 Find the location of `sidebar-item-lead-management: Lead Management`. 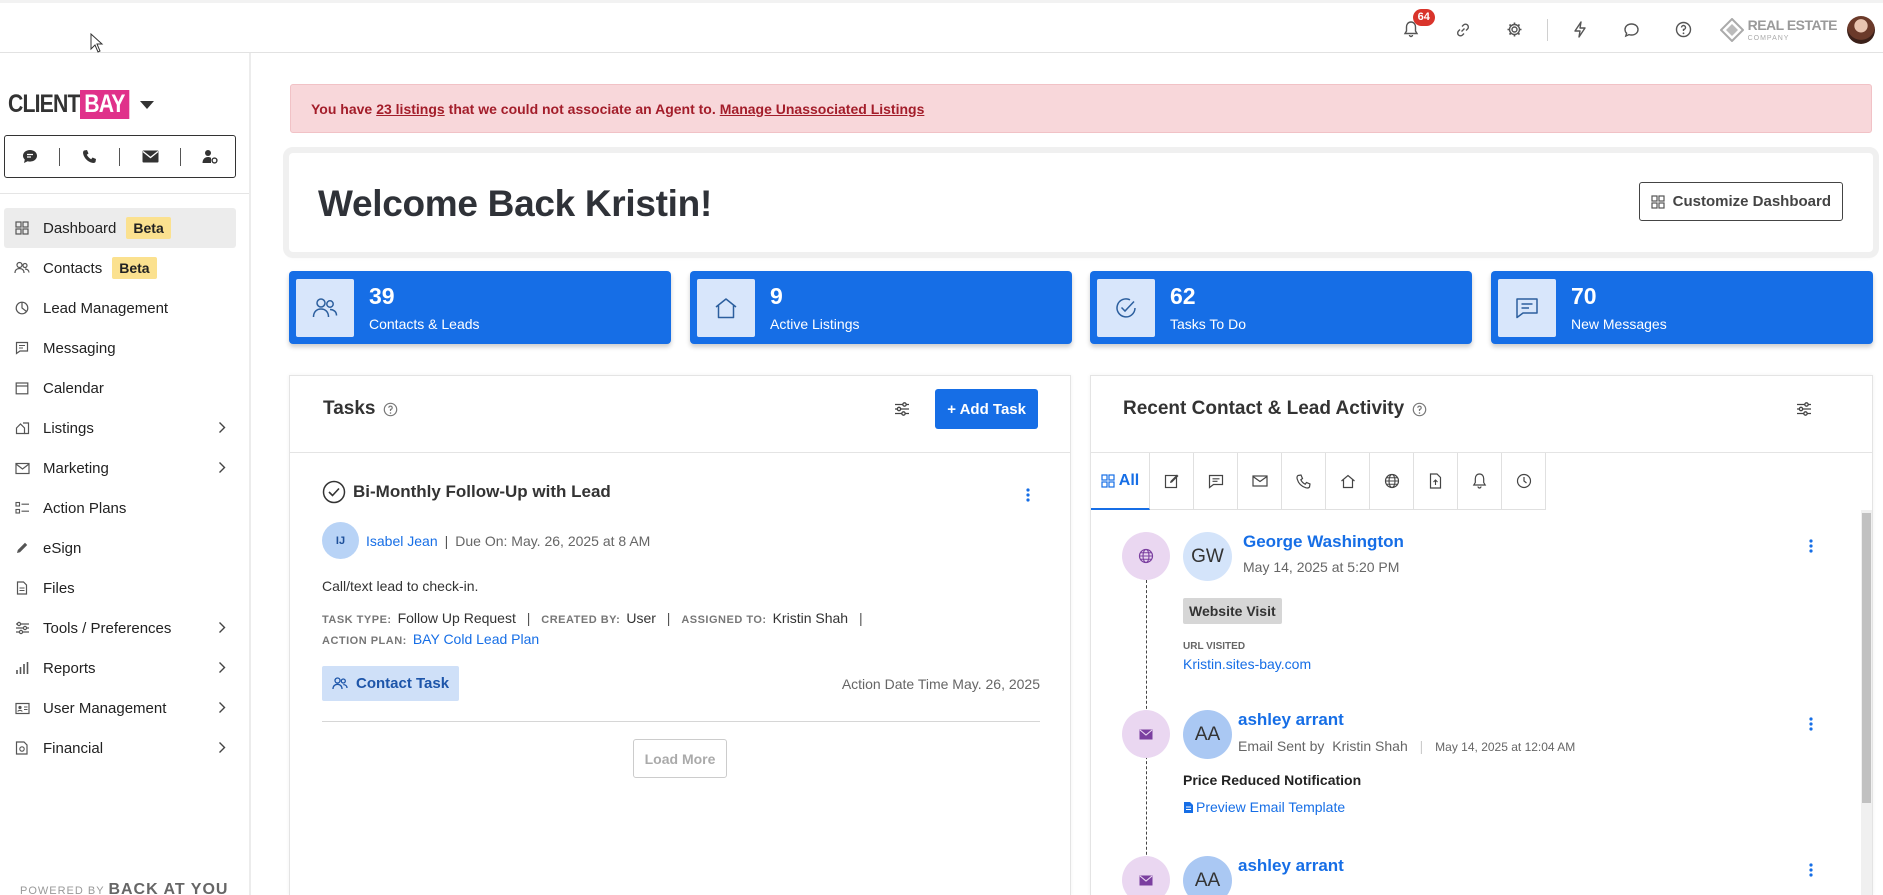

sidebar-item-lead-management: Lead Management is located at coordinates (120, 308).